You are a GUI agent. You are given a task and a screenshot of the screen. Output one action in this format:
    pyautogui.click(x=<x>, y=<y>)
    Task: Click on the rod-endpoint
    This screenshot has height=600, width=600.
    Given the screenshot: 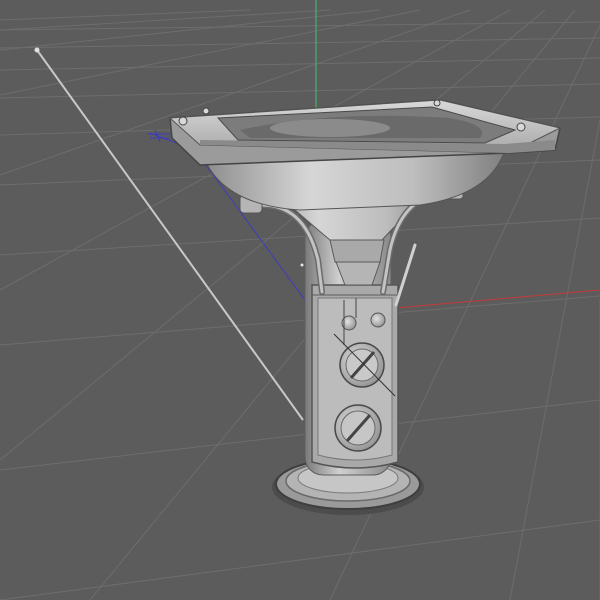 What is the action you would take?
    pyautogui.click(x=37, y=50)
    